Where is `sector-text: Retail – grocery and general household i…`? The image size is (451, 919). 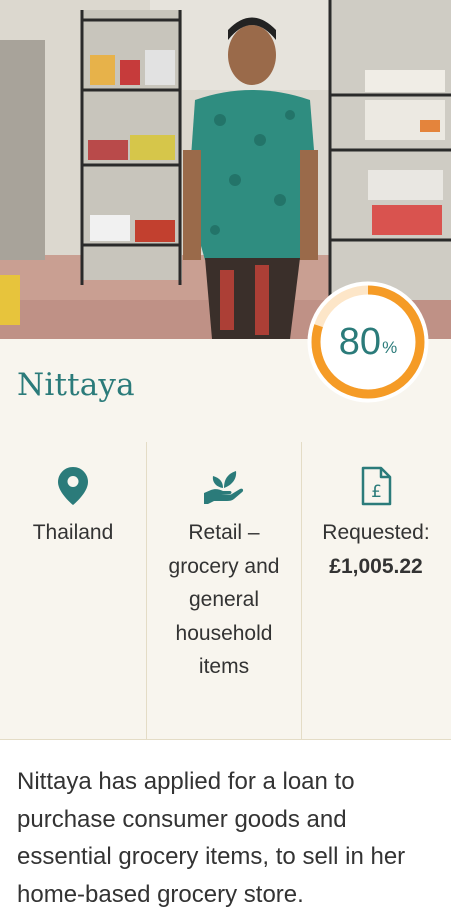
sector-text: Retail – grocery and general household i… is located at coordinates (224, 599).